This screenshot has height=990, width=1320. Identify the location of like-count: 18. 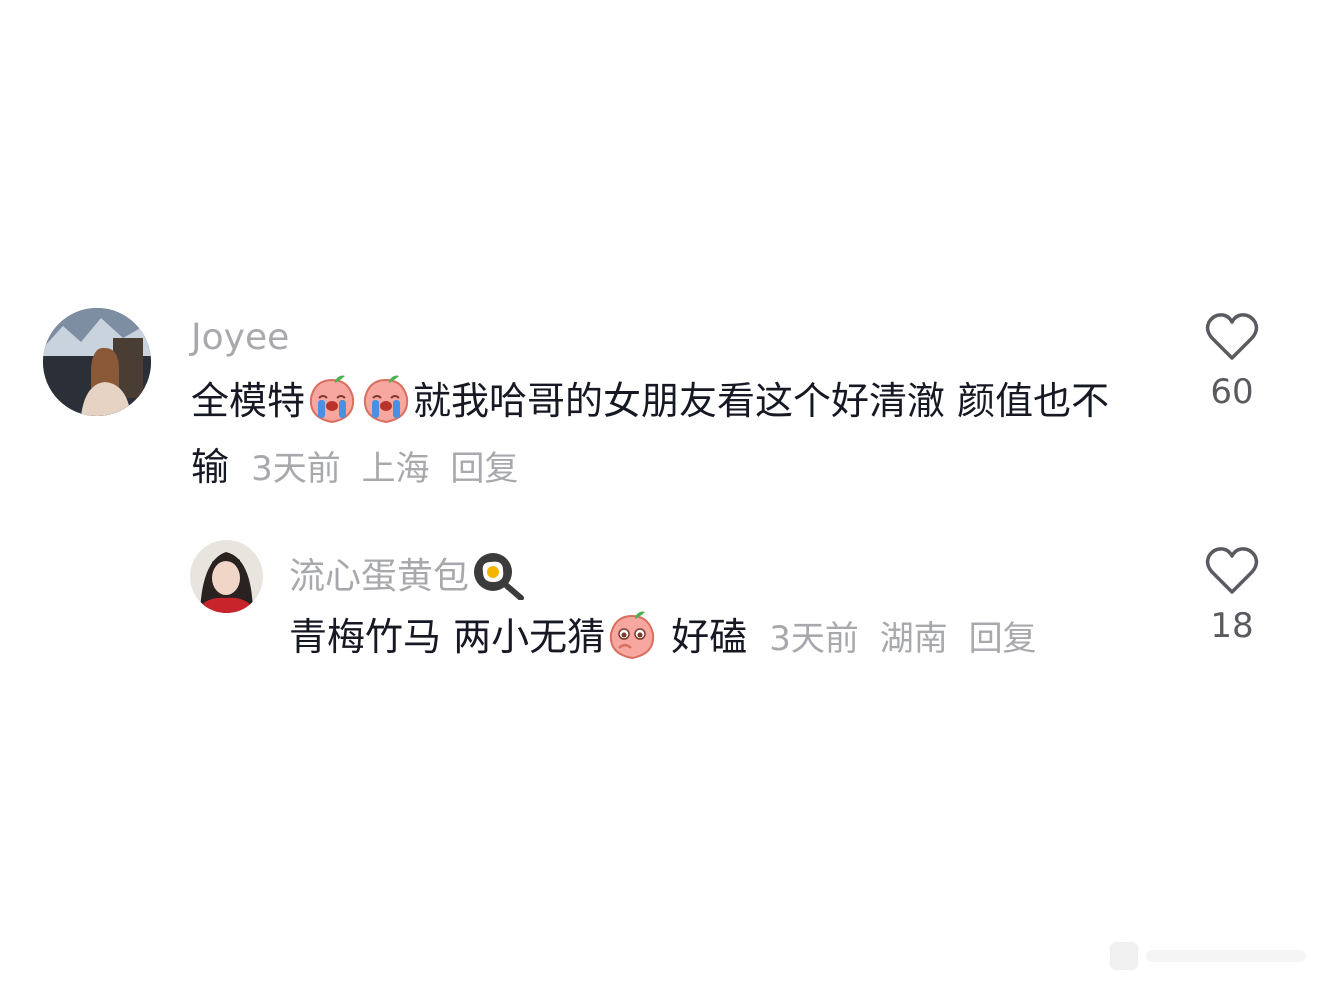
(1232, 626).